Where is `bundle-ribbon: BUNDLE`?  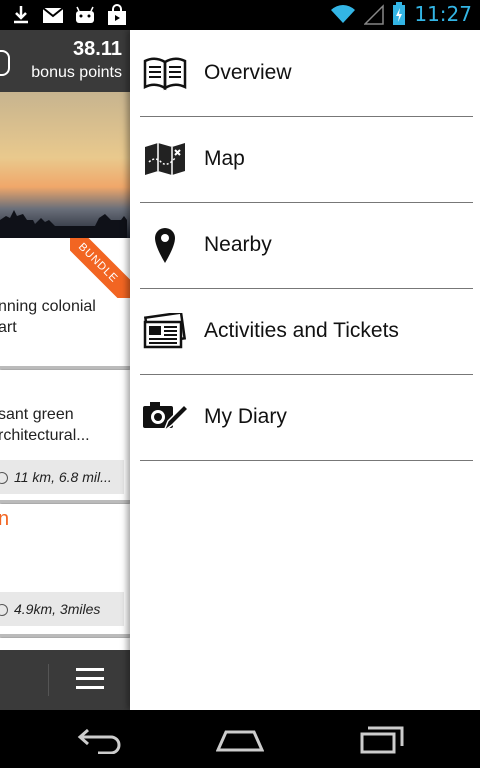 bundle-ribbon: BUNDLE is located at coordinates (100, 268).